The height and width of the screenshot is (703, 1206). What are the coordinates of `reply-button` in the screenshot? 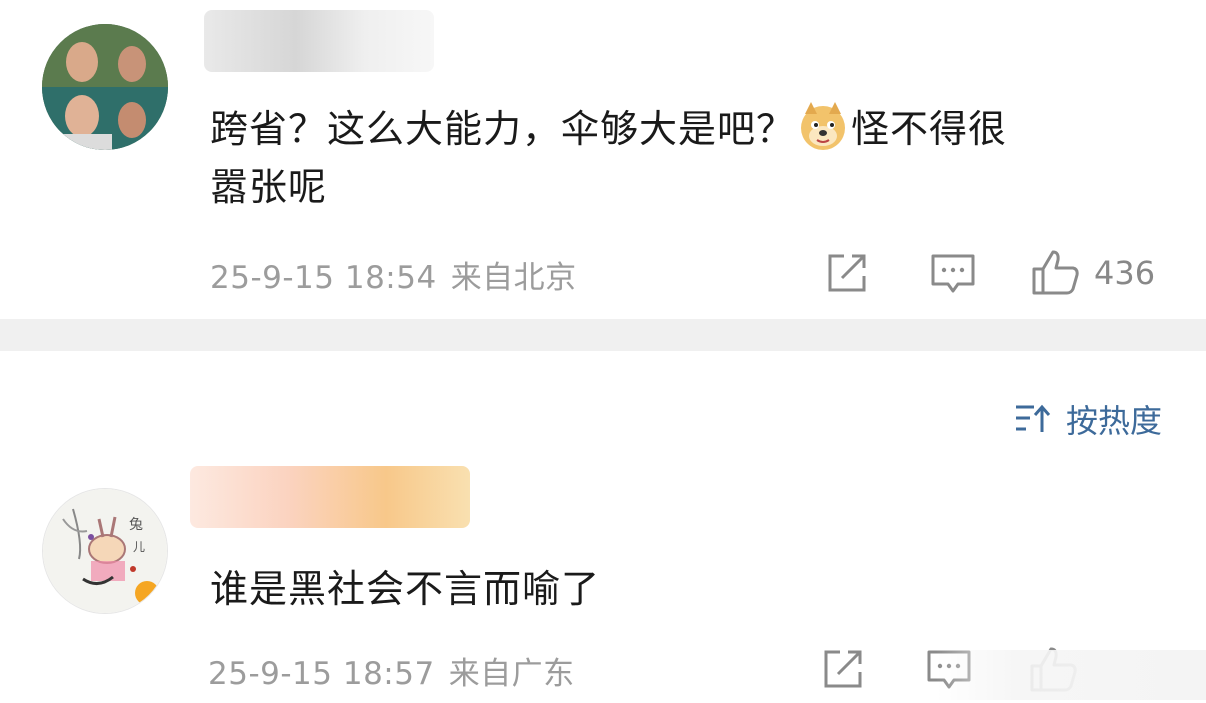 It's located at (953, 273).